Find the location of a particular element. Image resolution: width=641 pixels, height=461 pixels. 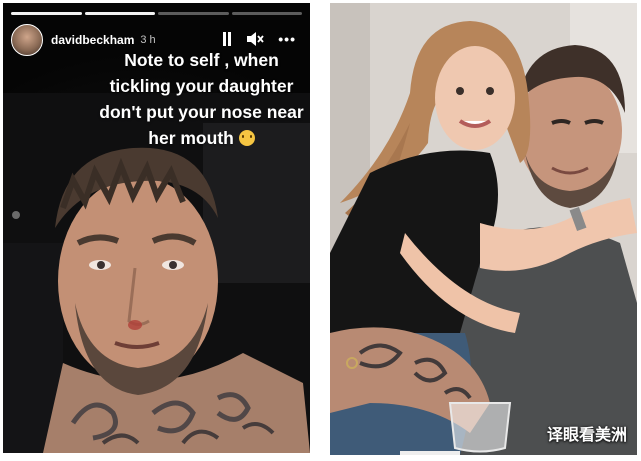

caption-line-last: her mouth is located at coordinates (199, 138).